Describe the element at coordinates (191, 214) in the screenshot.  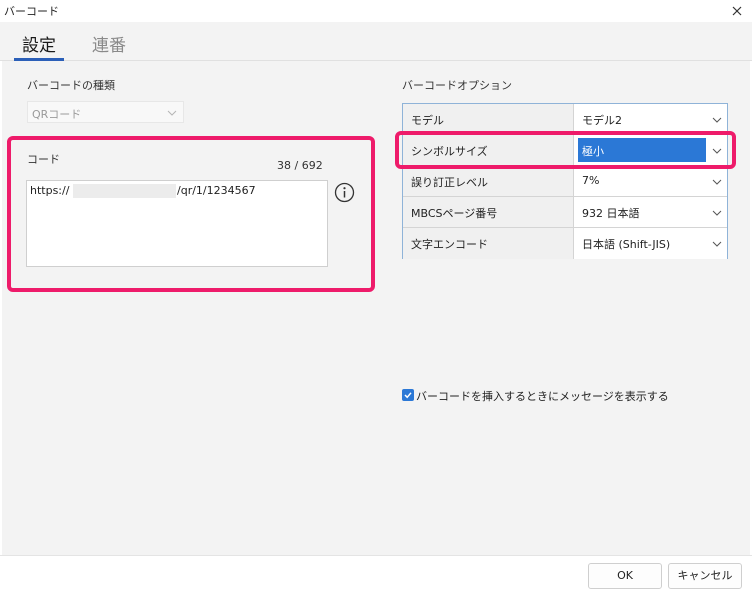
I see `code-highlight-box` at that location.